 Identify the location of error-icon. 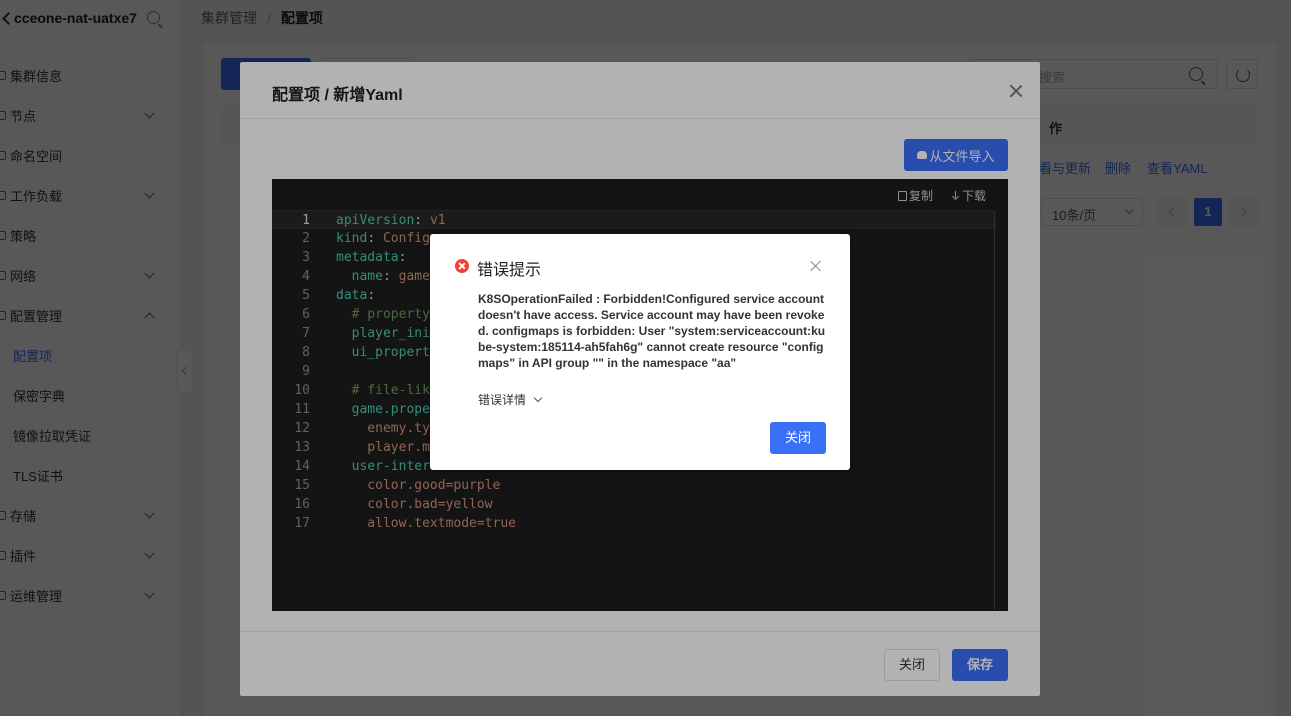
(462, 266).